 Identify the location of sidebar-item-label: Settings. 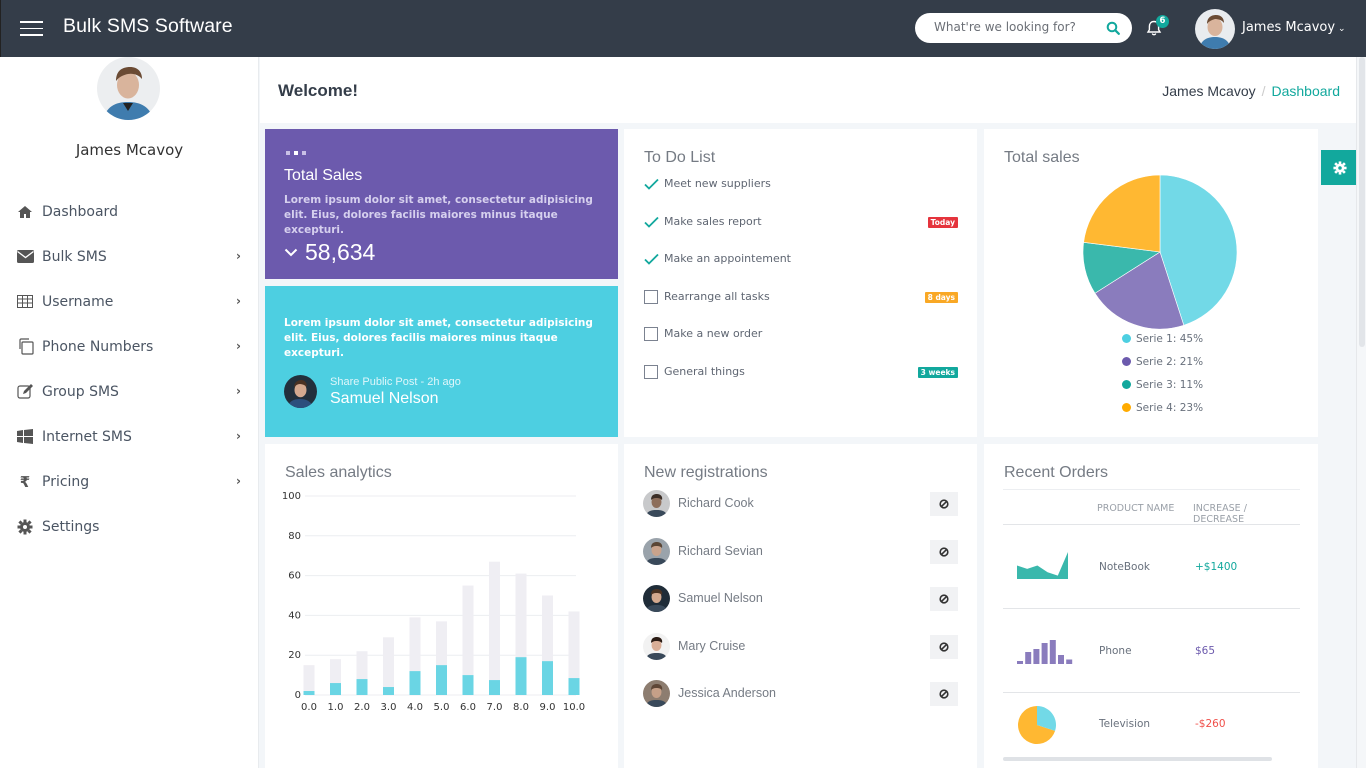
(71, 526).